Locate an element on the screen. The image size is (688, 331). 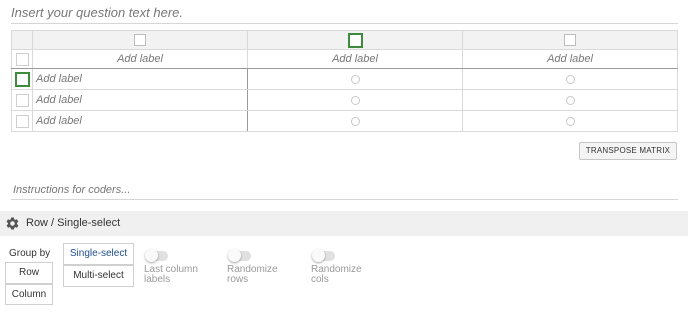
column-2-checkbox is located at coordinates (355, 40).